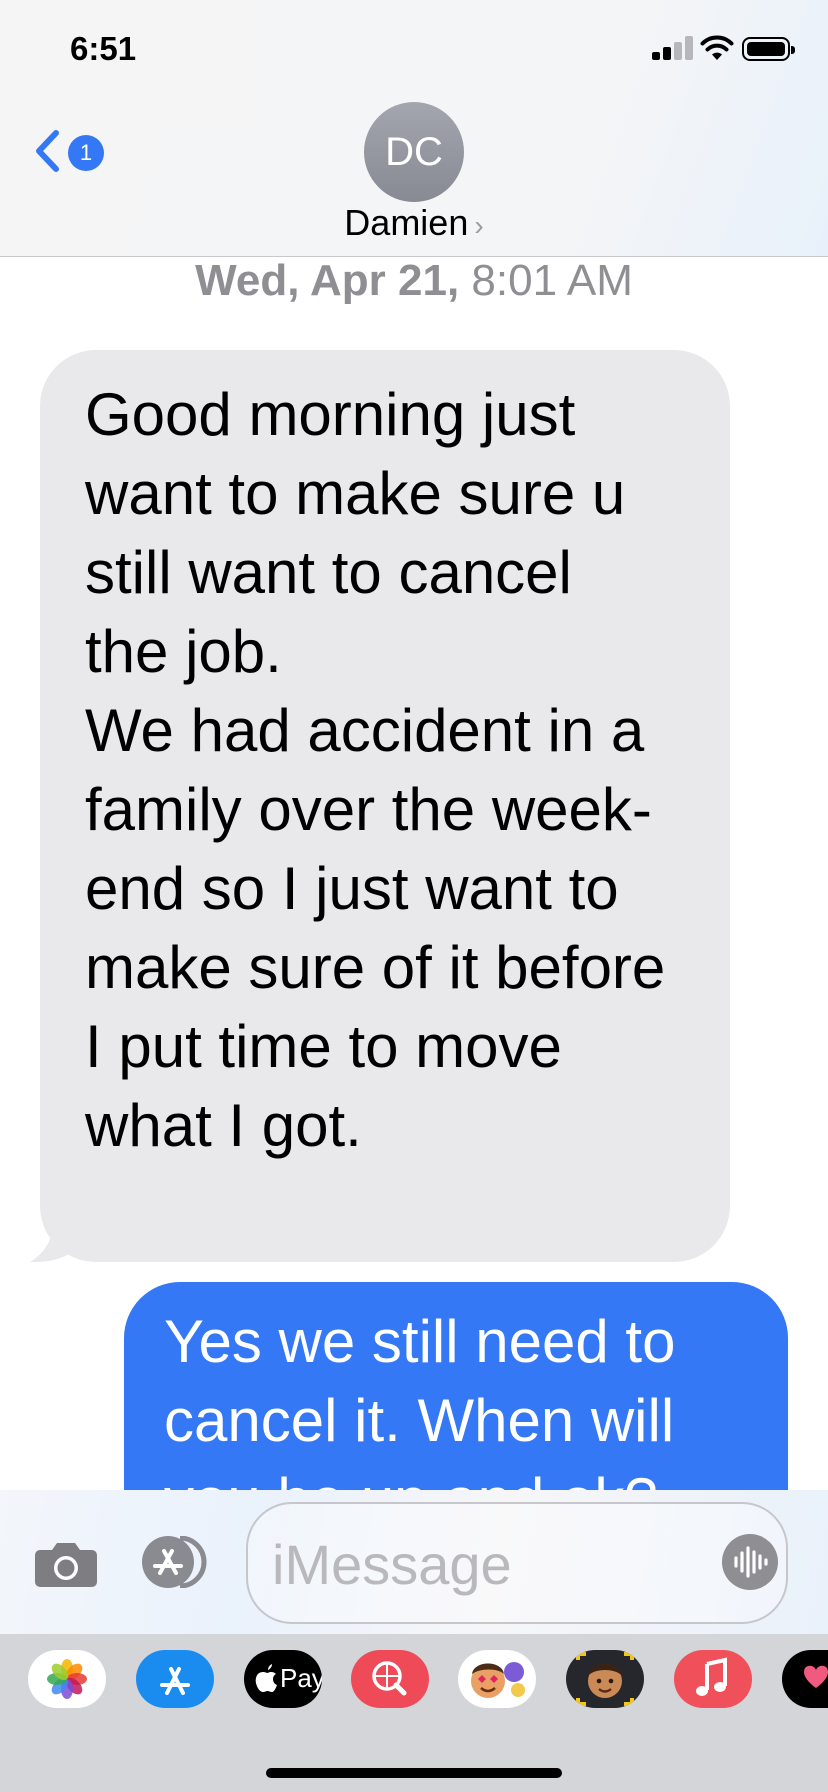 The height and width of the screenshot is (1792, 828). Describe the element at coordinates (365, 730) in the screenshot. I see `message-line: We had accident in a` at that location.